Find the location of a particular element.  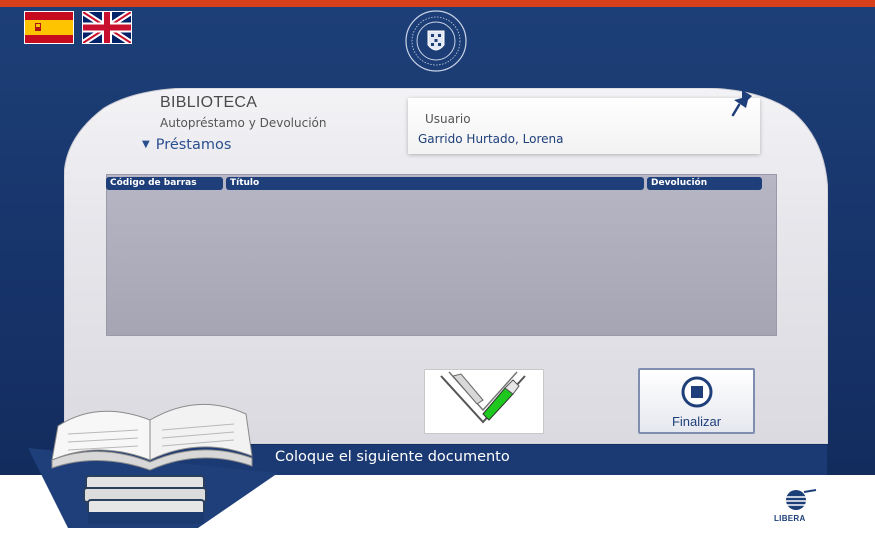

finalize-label: Finalizar is located at coordinates (696, 421).